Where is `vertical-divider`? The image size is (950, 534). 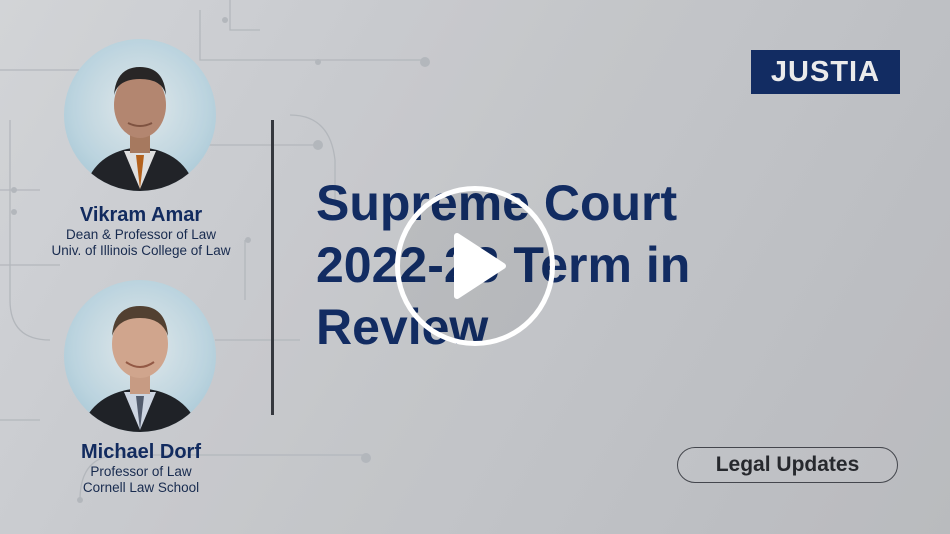
vertical-divider is located at coordinates (272, 267).